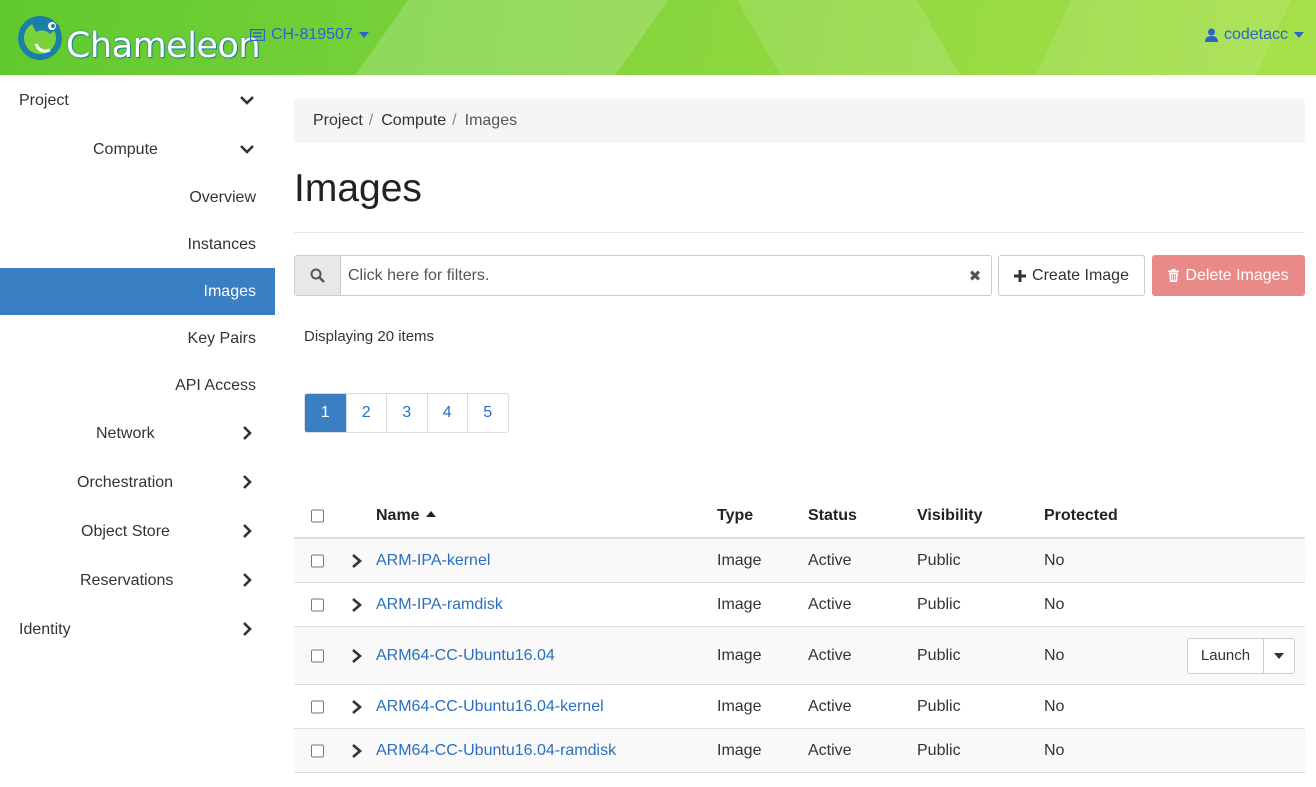 The height and width of the screenshot is (787, 1316). I want to click on sidebar-item-images: Images, so click(137, 291).